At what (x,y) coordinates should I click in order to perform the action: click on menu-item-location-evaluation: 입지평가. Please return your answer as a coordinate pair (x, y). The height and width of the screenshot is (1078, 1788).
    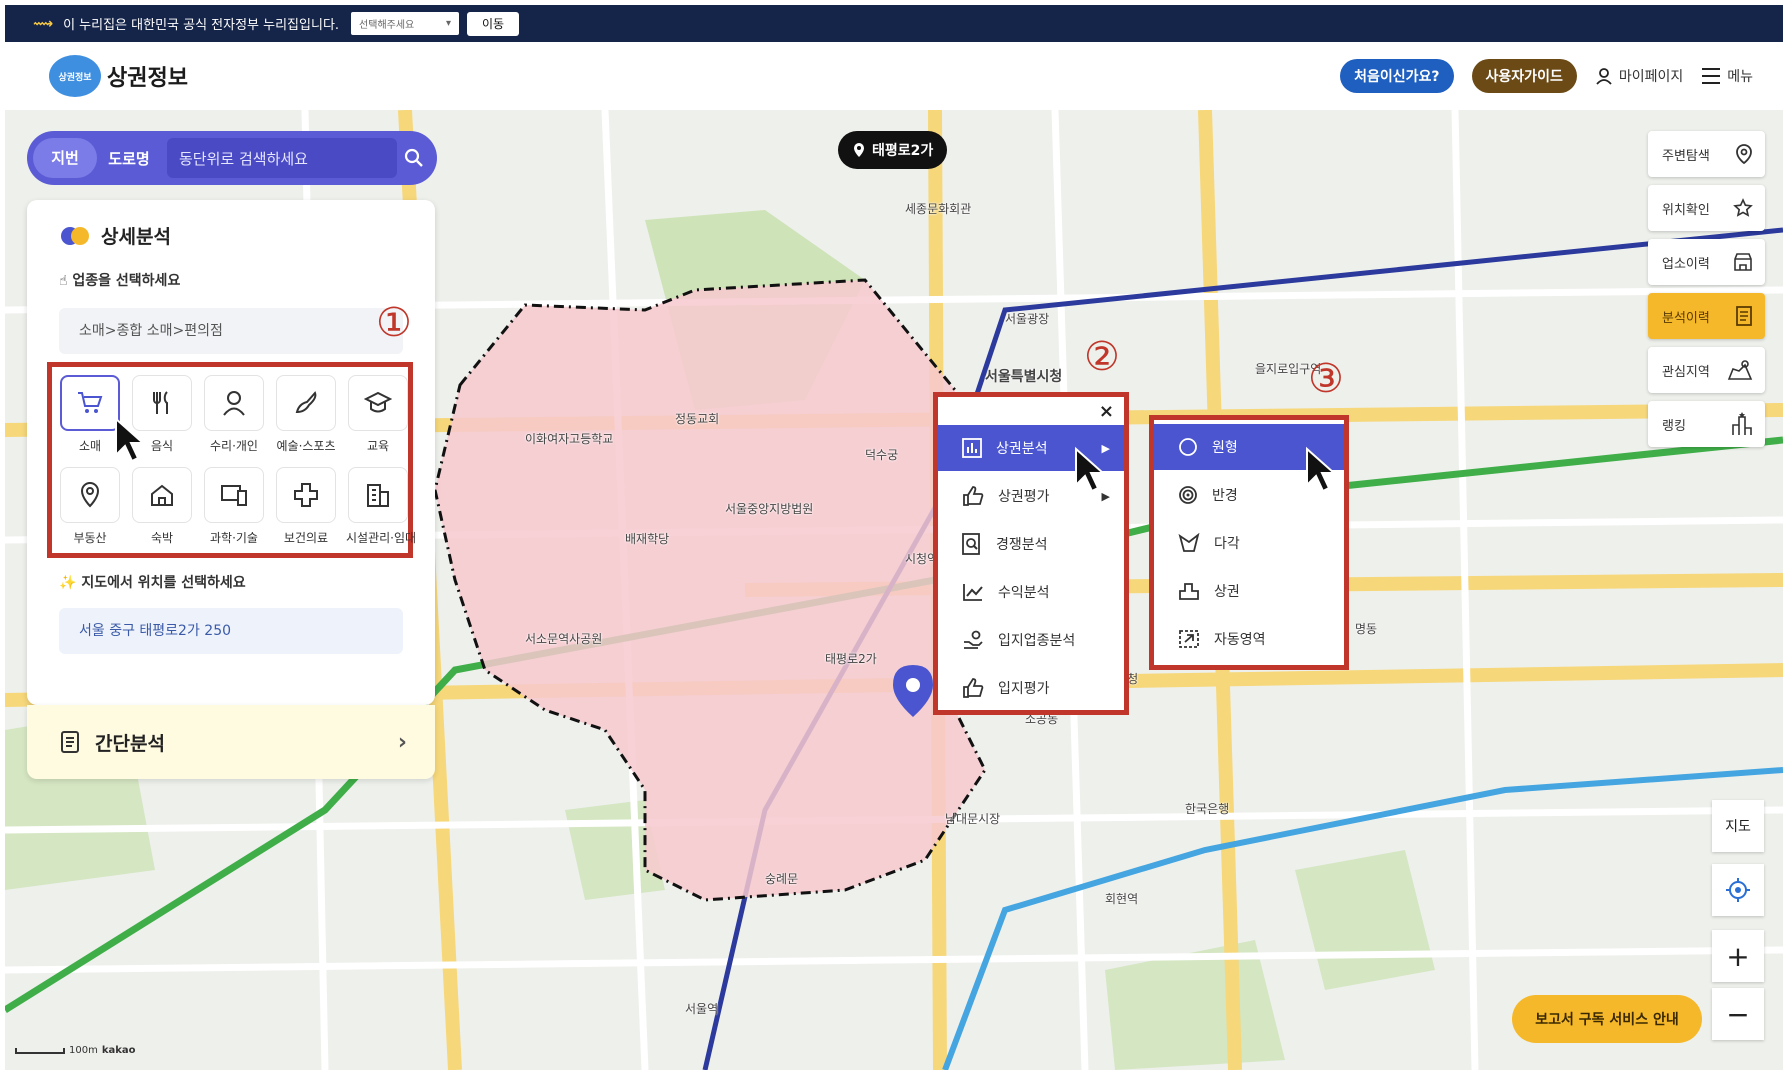
    Looking at the image, I should click on (1031, 688).